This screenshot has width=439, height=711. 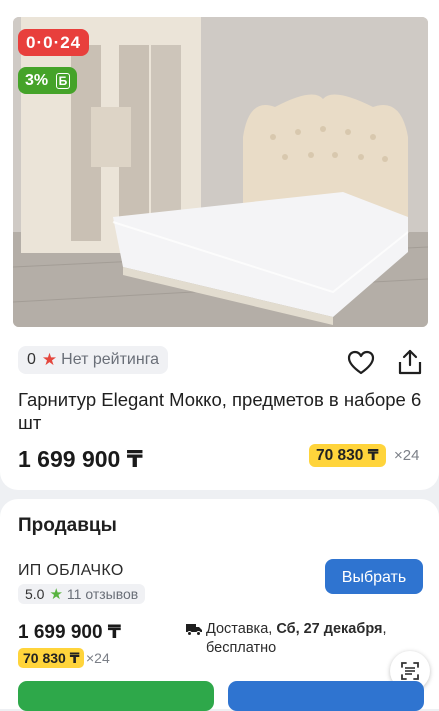 What do you see at coordinates (63, 81) in the screenshot?
I see `bonus-currency: Б` at bounding box center [63, 81].